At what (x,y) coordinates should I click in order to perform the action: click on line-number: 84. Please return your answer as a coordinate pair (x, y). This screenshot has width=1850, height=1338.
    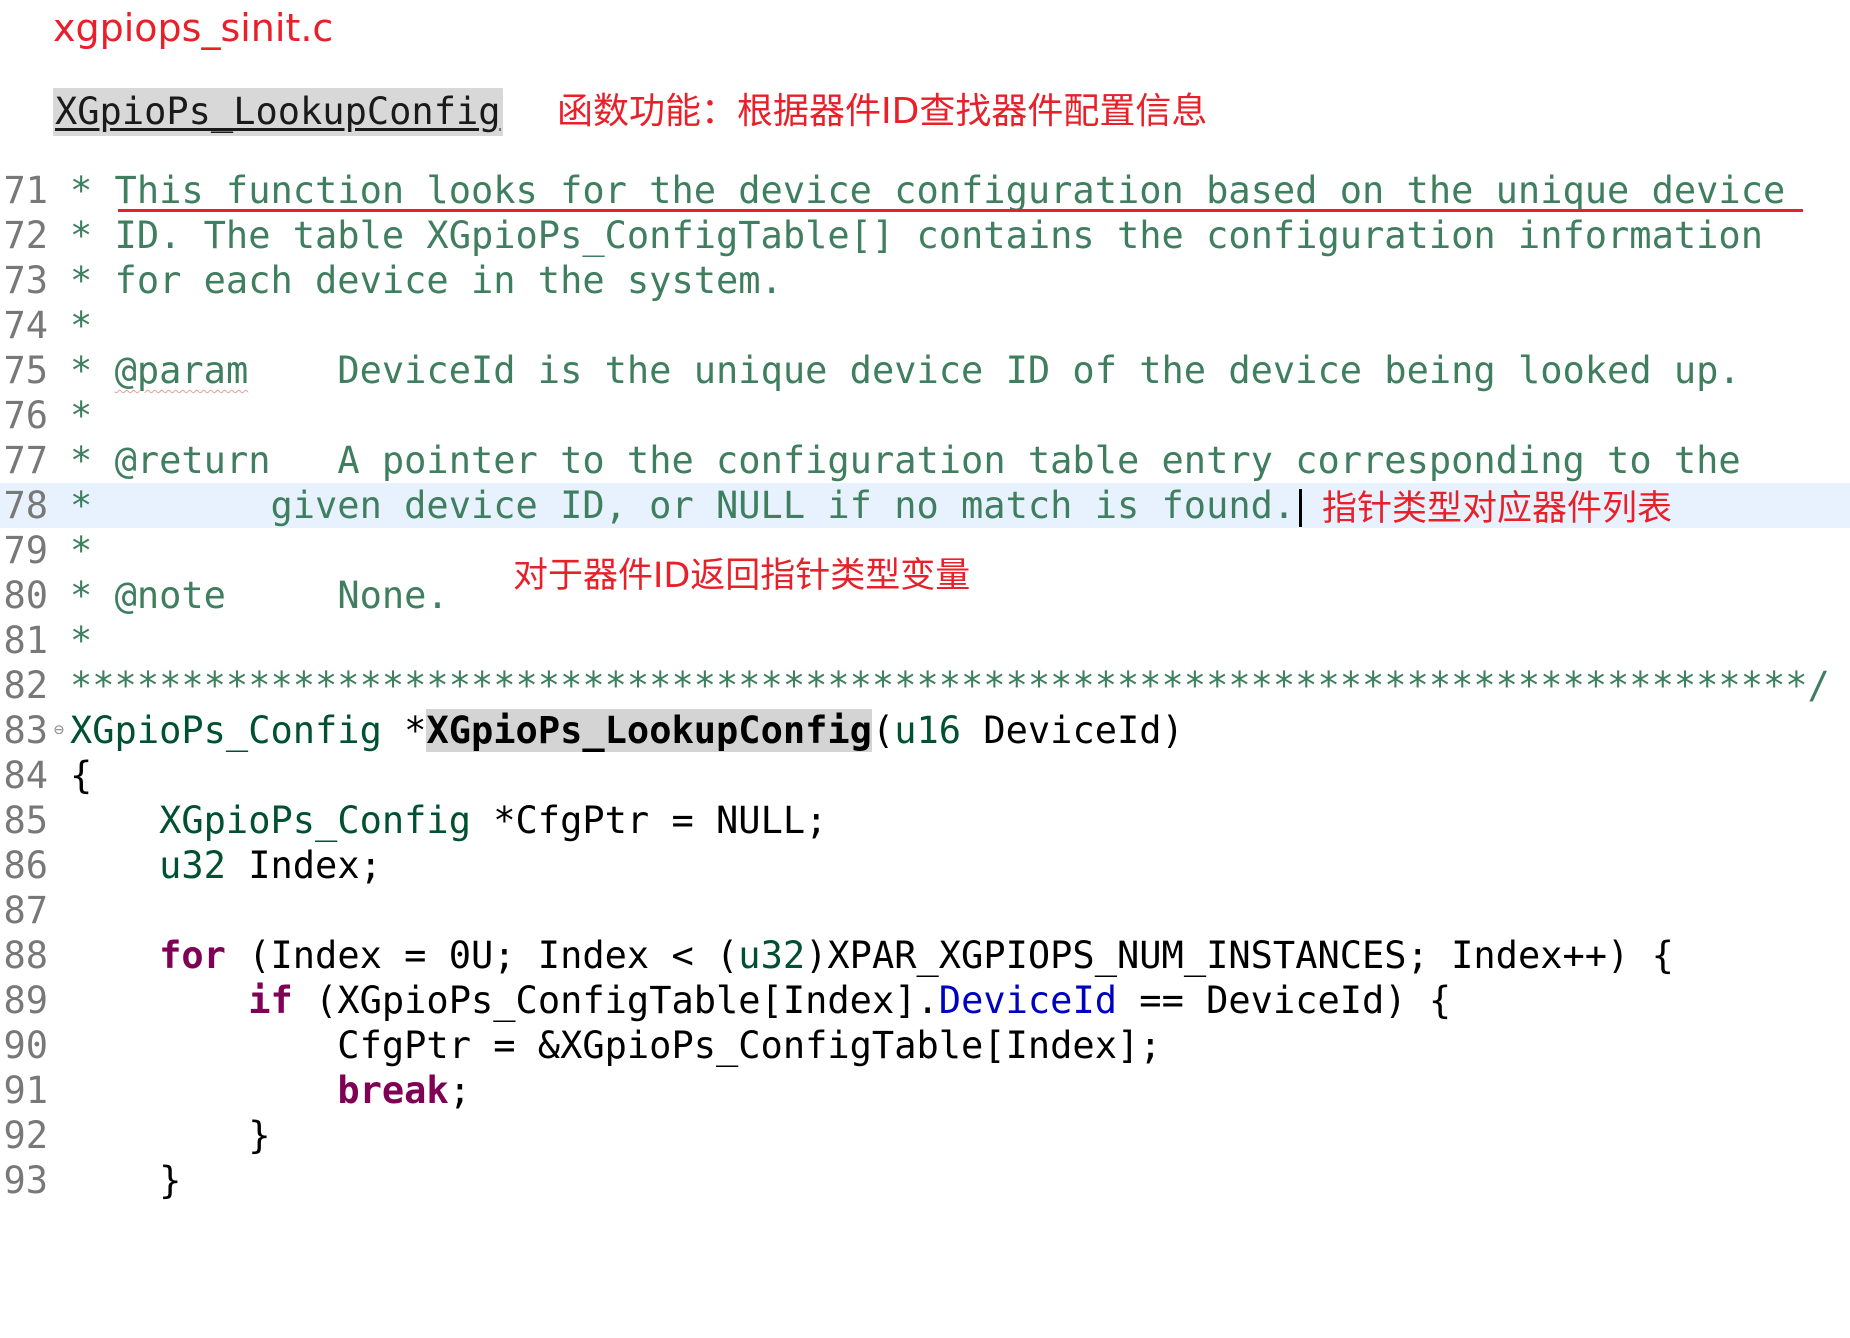
    Looking at the image, I should click on (25, 775).